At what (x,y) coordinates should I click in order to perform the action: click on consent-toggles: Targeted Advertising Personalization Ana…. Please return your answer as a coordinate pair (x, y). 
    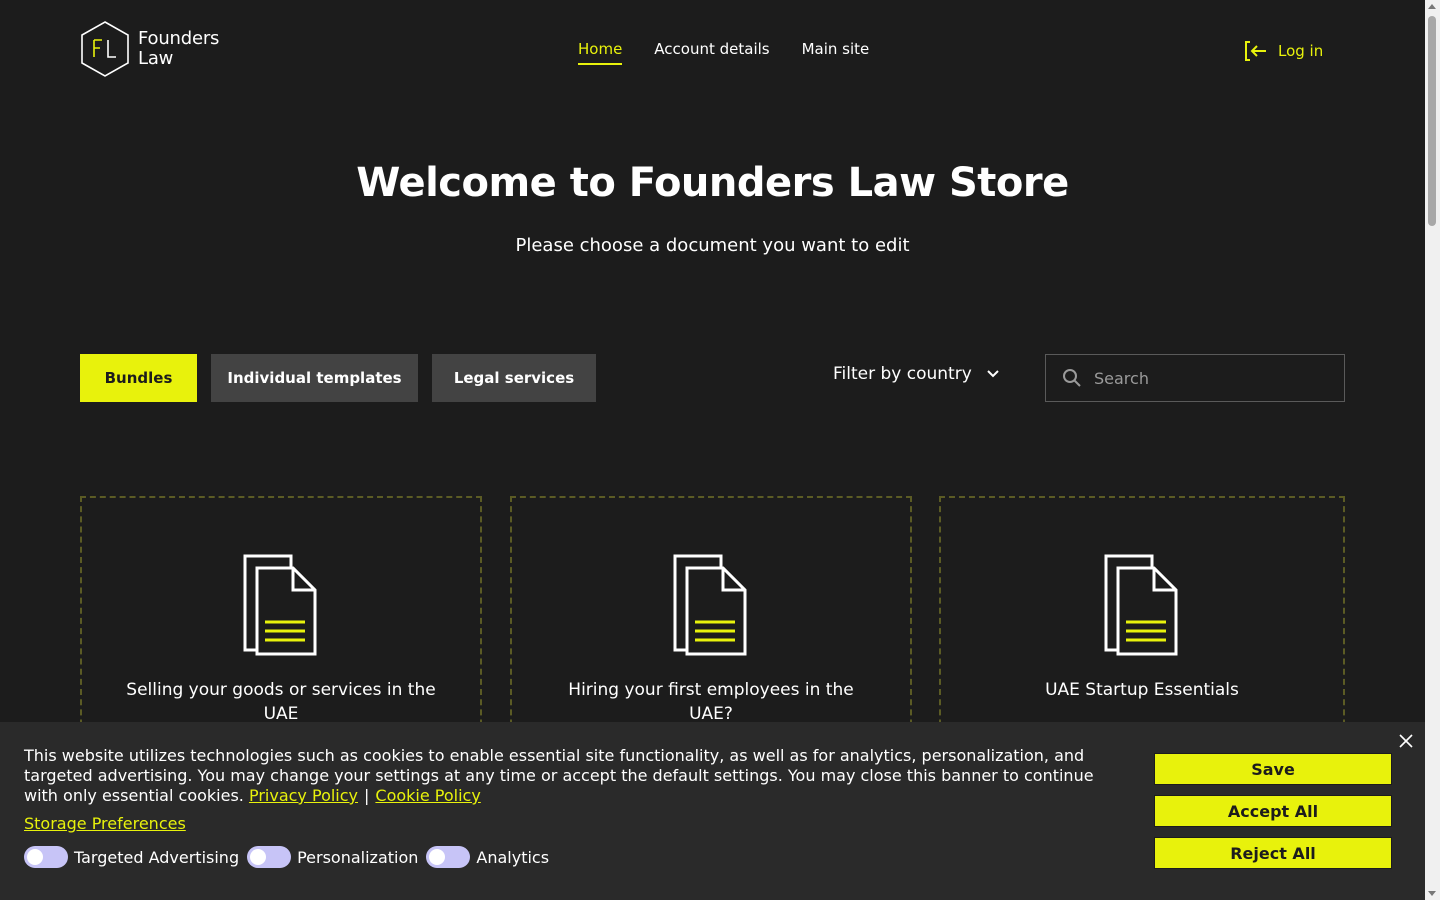
    Looking at the image, I should click on (290, 857).